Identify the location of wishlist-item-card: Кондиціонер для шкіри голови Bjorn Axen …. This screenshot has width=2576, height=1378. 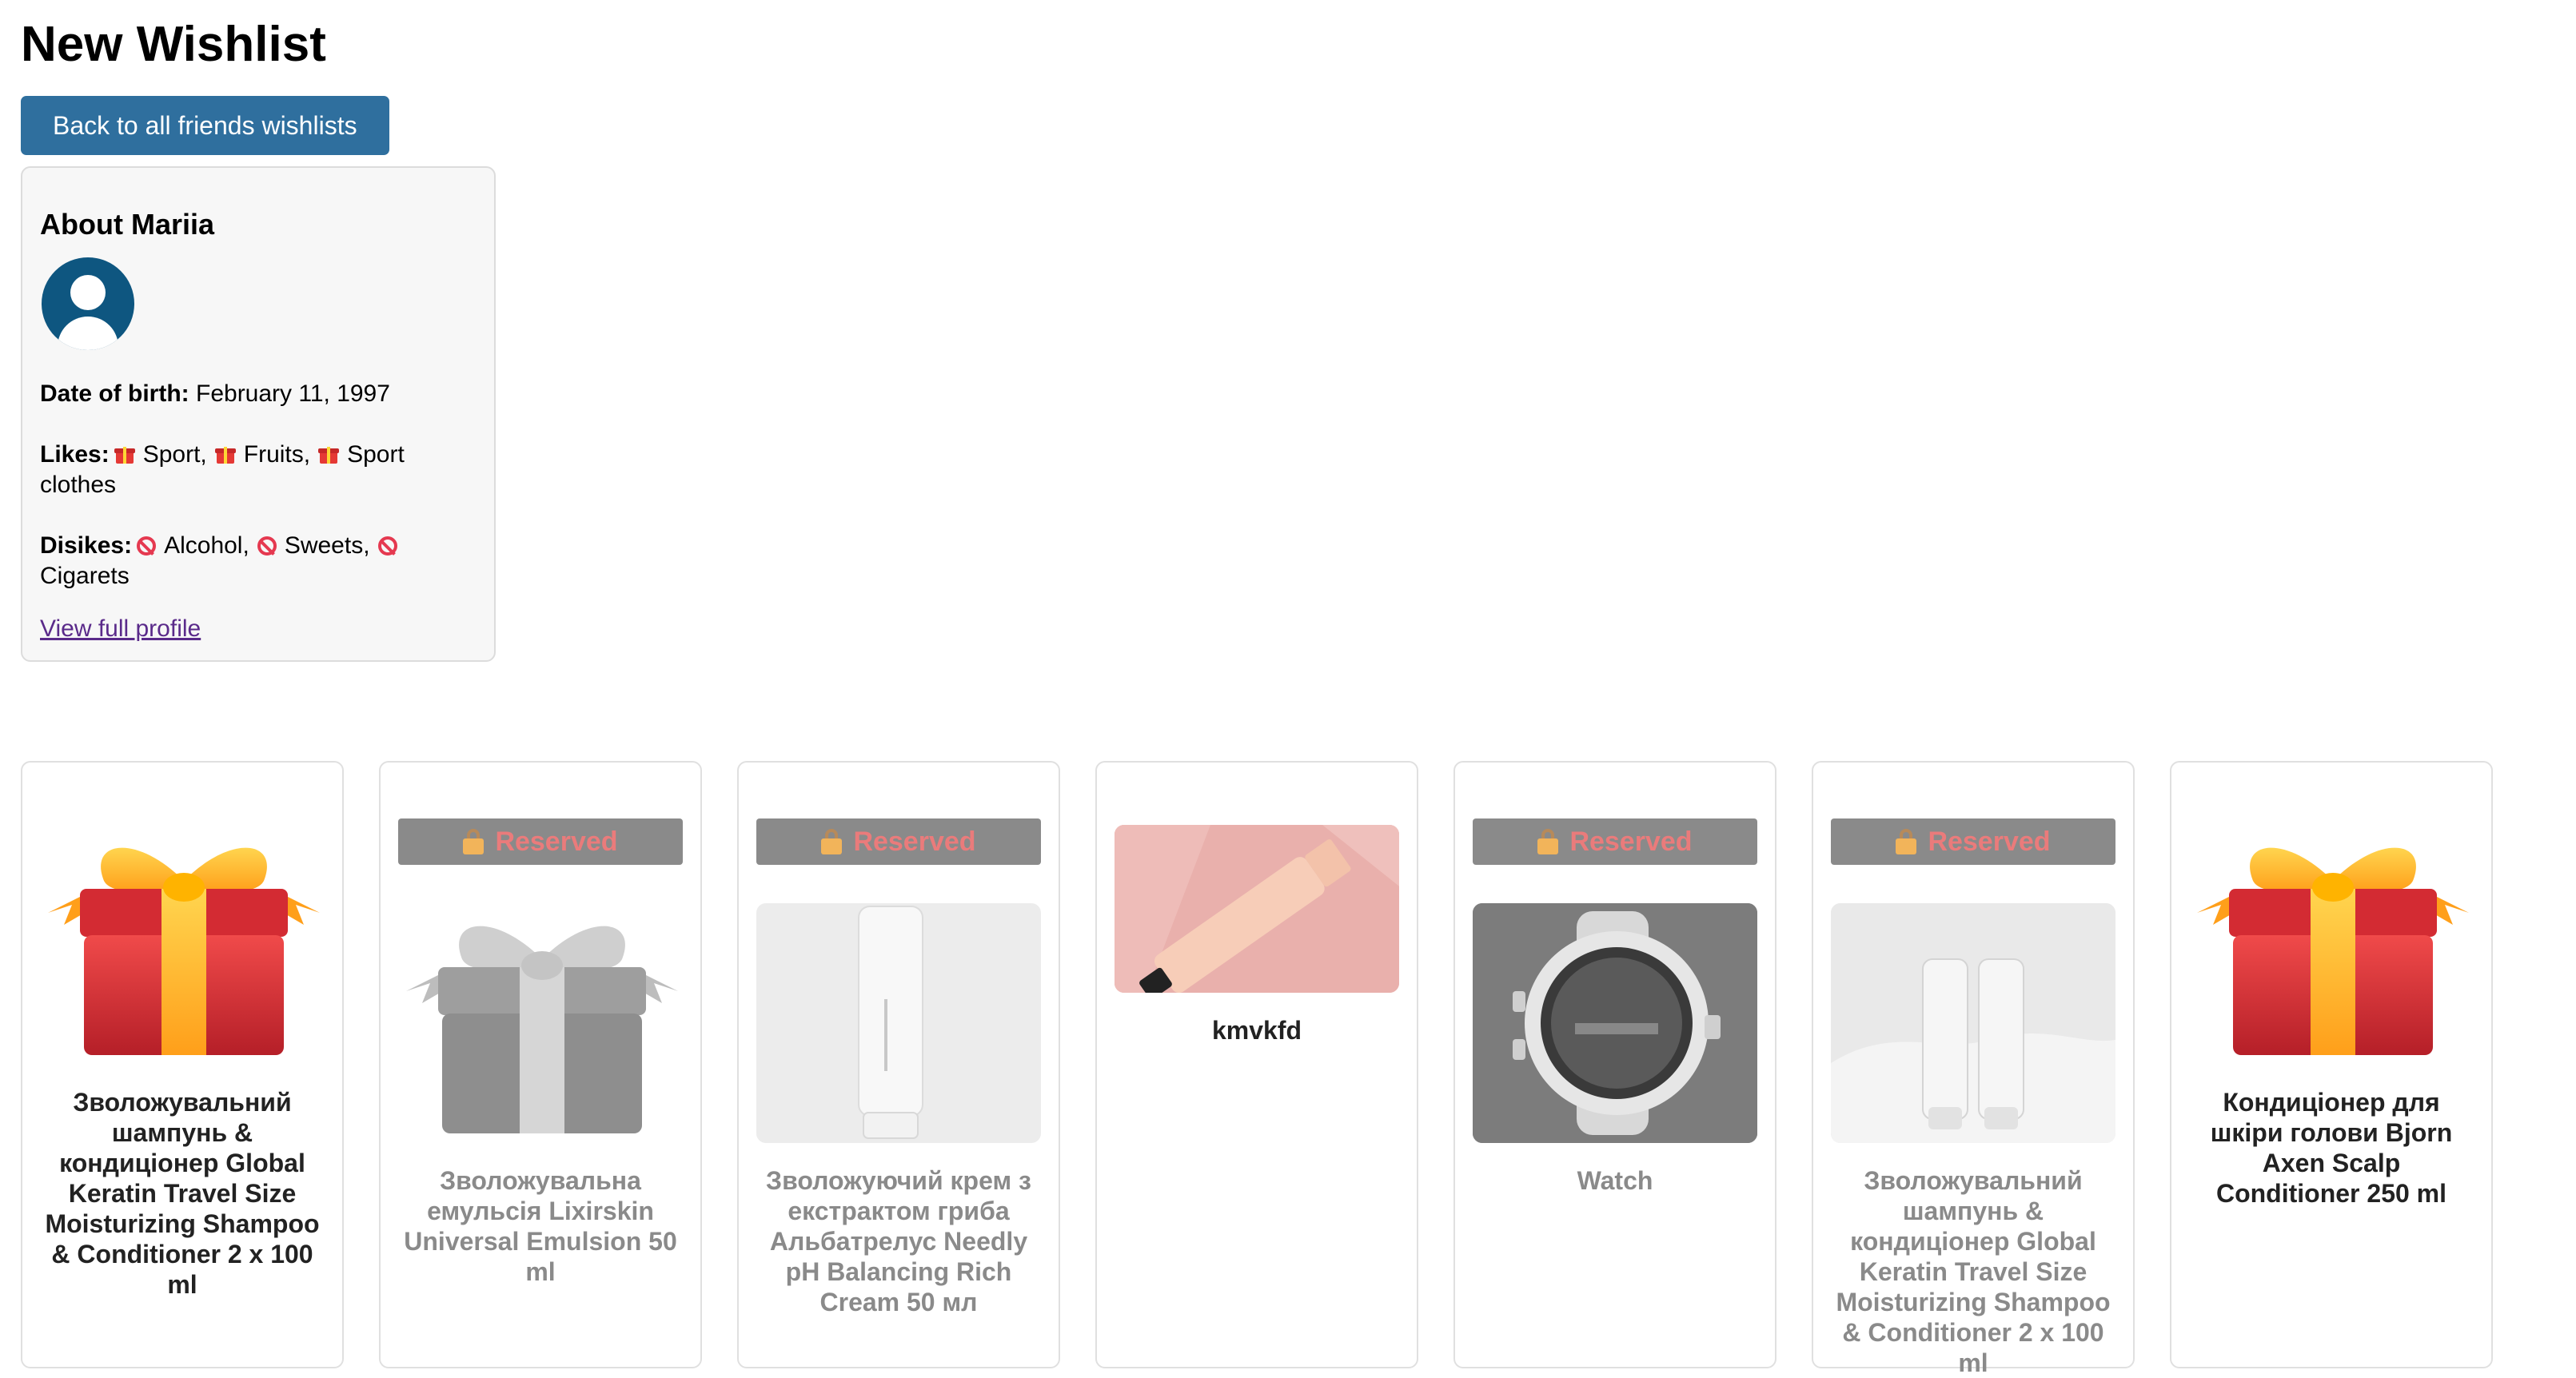
(2331, 1064).